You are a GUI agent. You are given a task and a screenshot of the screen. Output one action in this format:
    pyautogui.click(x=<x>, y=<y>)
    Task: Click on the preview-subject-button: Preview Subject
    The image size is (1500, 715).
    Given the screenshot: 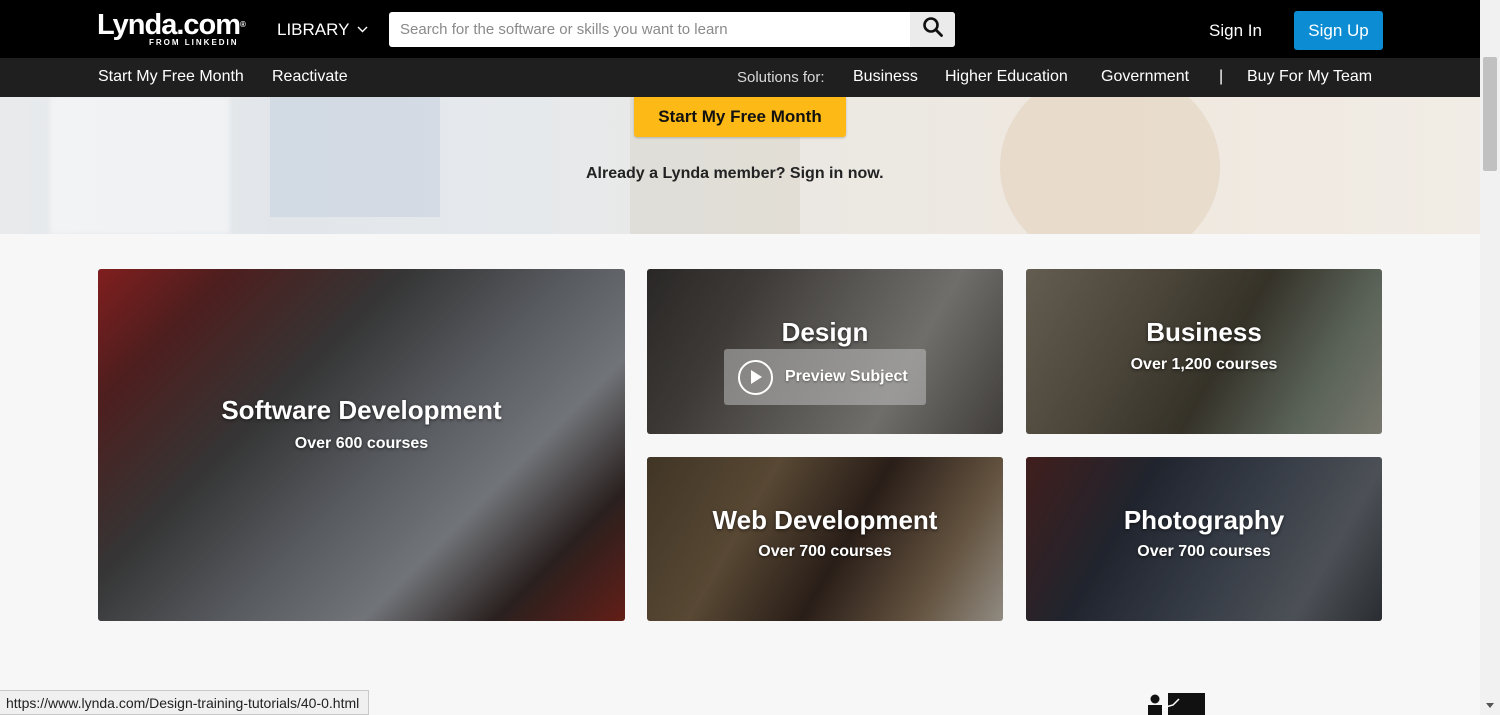 What is the action you would take?
    pyautogui.click(x=825, y=377)
    